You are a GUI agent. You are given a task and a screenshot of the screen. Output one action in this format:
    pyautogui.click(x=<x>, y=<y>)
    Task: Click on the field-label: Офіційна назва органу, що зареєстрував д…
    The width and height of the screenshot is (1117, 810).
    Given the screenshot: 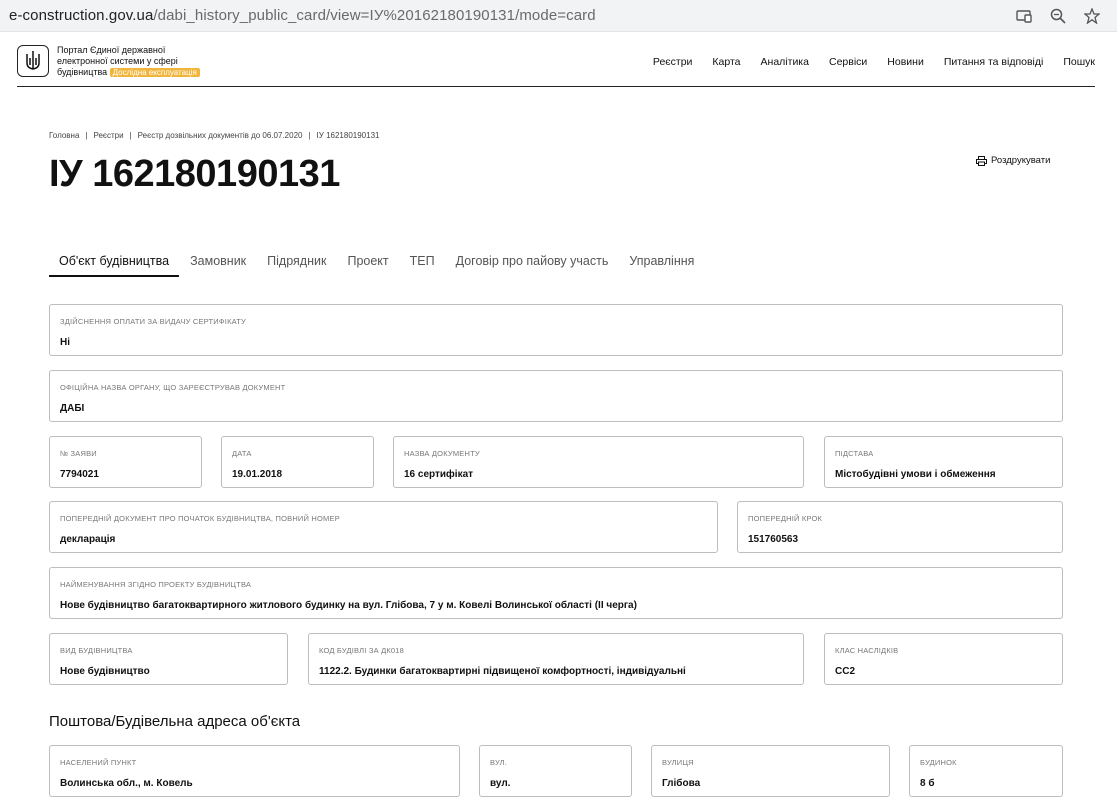 What is the action you would take?
    pyautogui.click(x=173, y=387)
    